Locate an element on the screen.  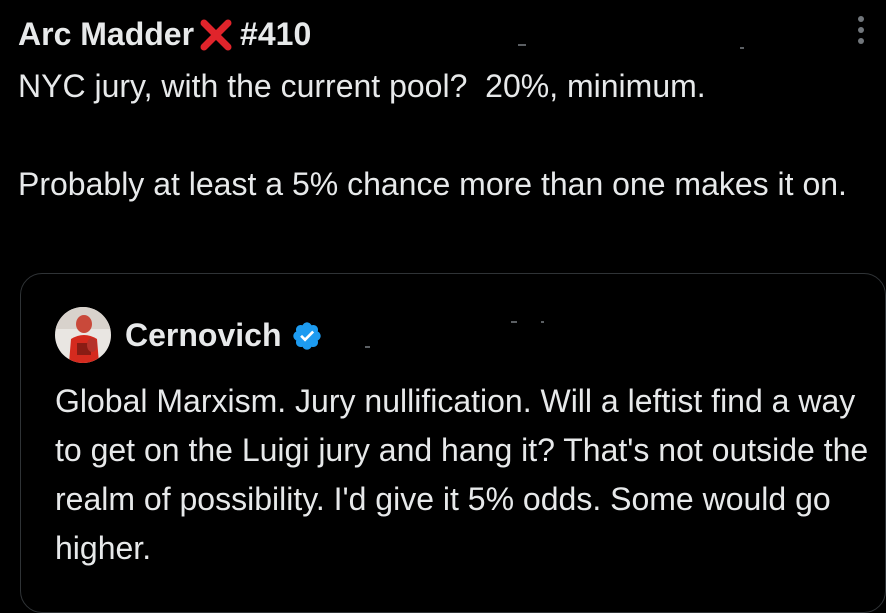
quoted-tweet-header: Cernovich is located at coordinates (189, 335).